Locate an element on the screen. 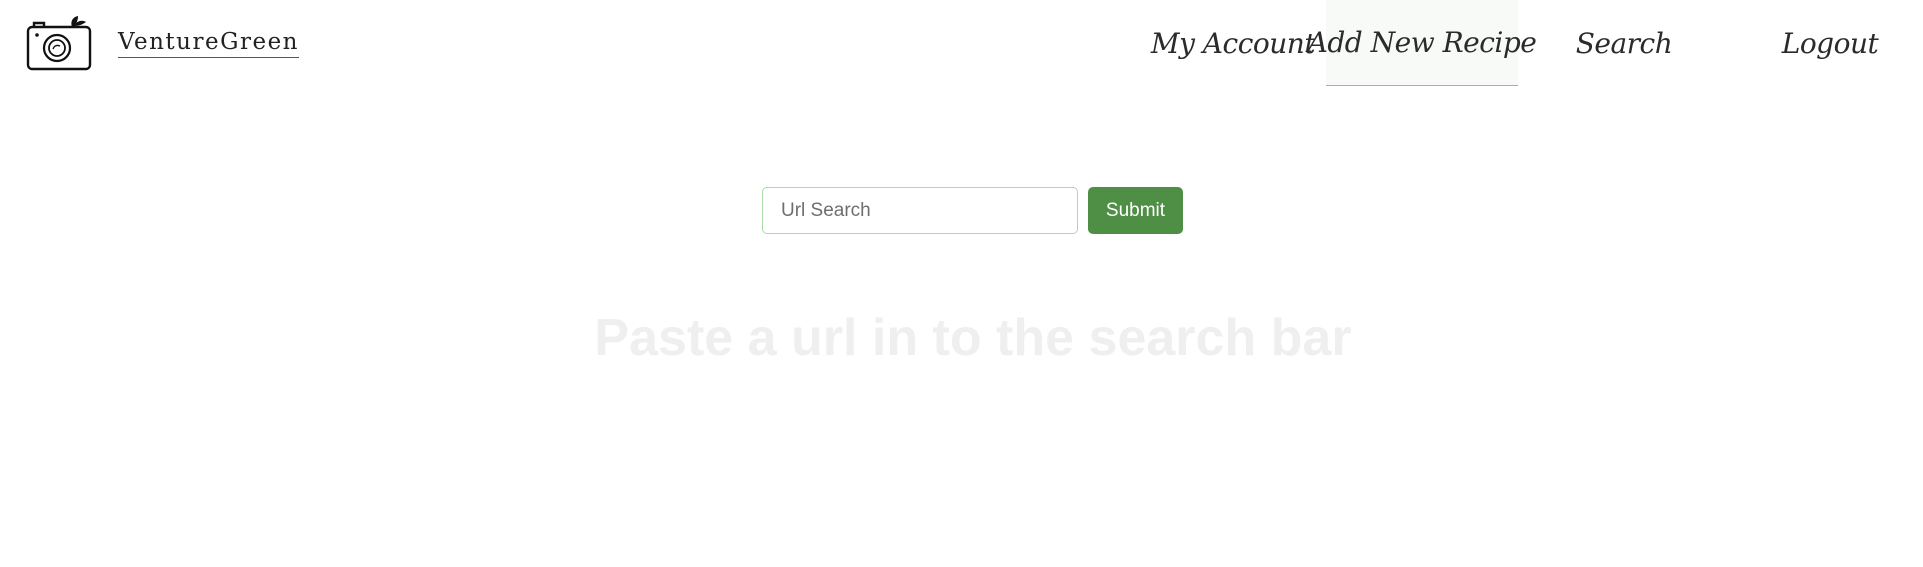  url-search-input is located at coordinates (920, 210).